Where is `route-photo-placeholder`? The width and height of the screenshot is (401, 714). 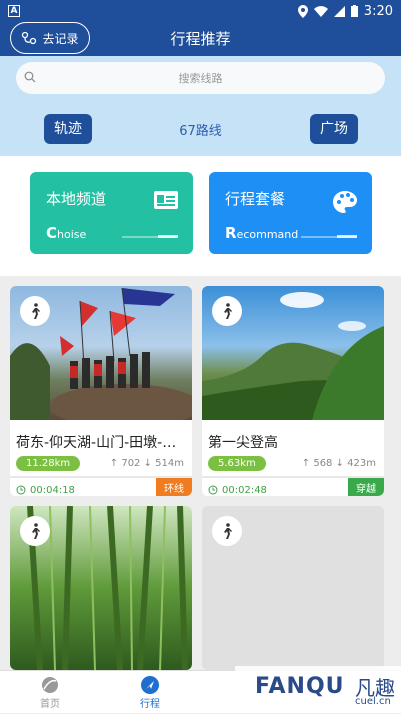 route-photo-placeholder is located at coordinates (293, 588).